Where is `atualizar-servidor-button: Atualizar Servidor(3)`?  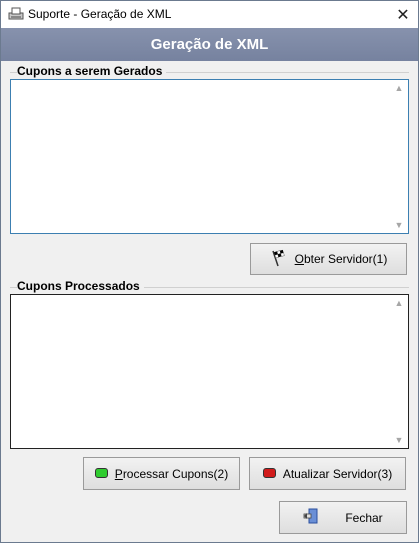
atualizar-servidor-button: Atualizar Servidor(3) is located at coordinates (327, 473).